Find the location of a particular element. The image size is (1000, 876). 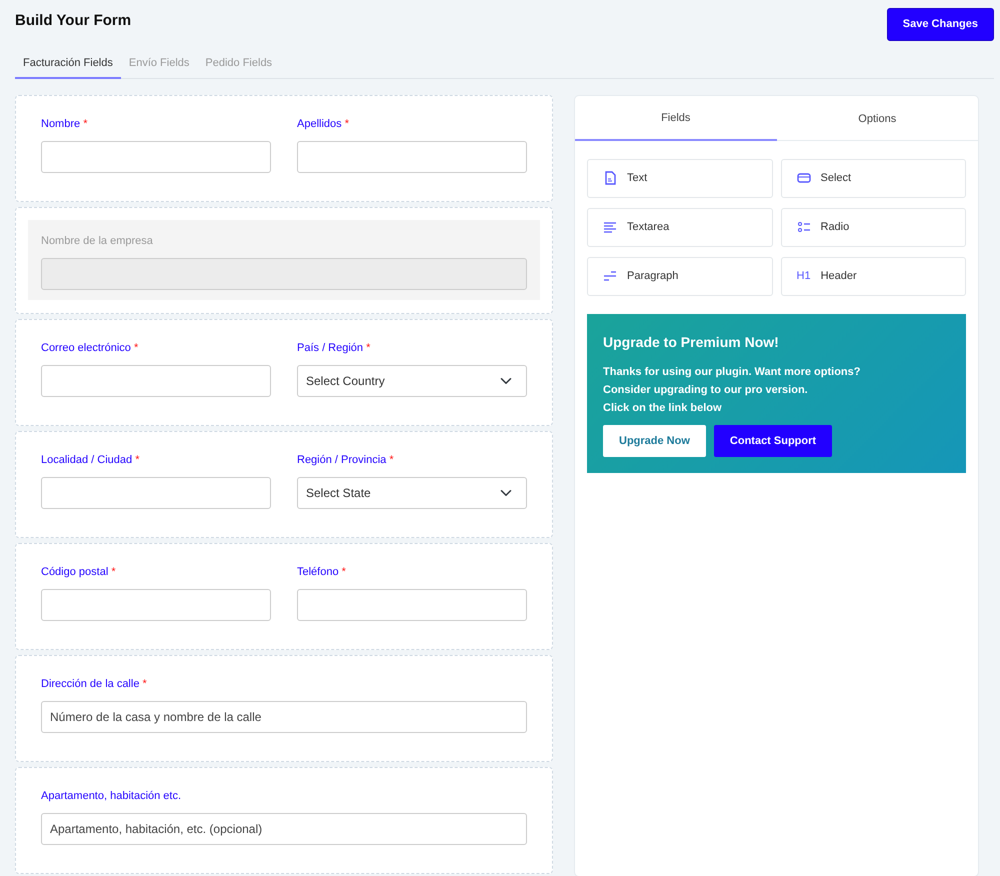

input-field: Apartamento, habitación, etc. (opcional) is located at coordinates (284, 828).